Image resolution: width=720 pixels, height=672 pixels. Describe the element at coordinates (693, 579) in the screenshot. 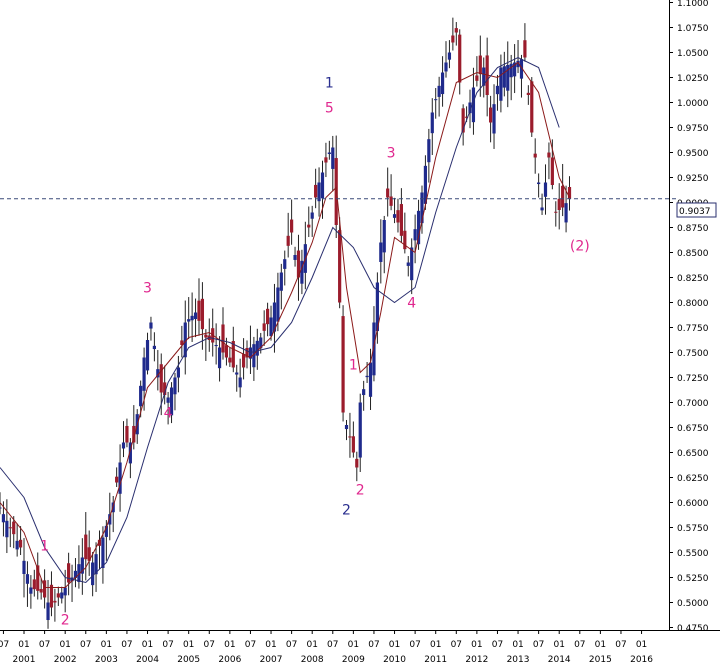

I see `price-tick-label: 0.5250` at that location.